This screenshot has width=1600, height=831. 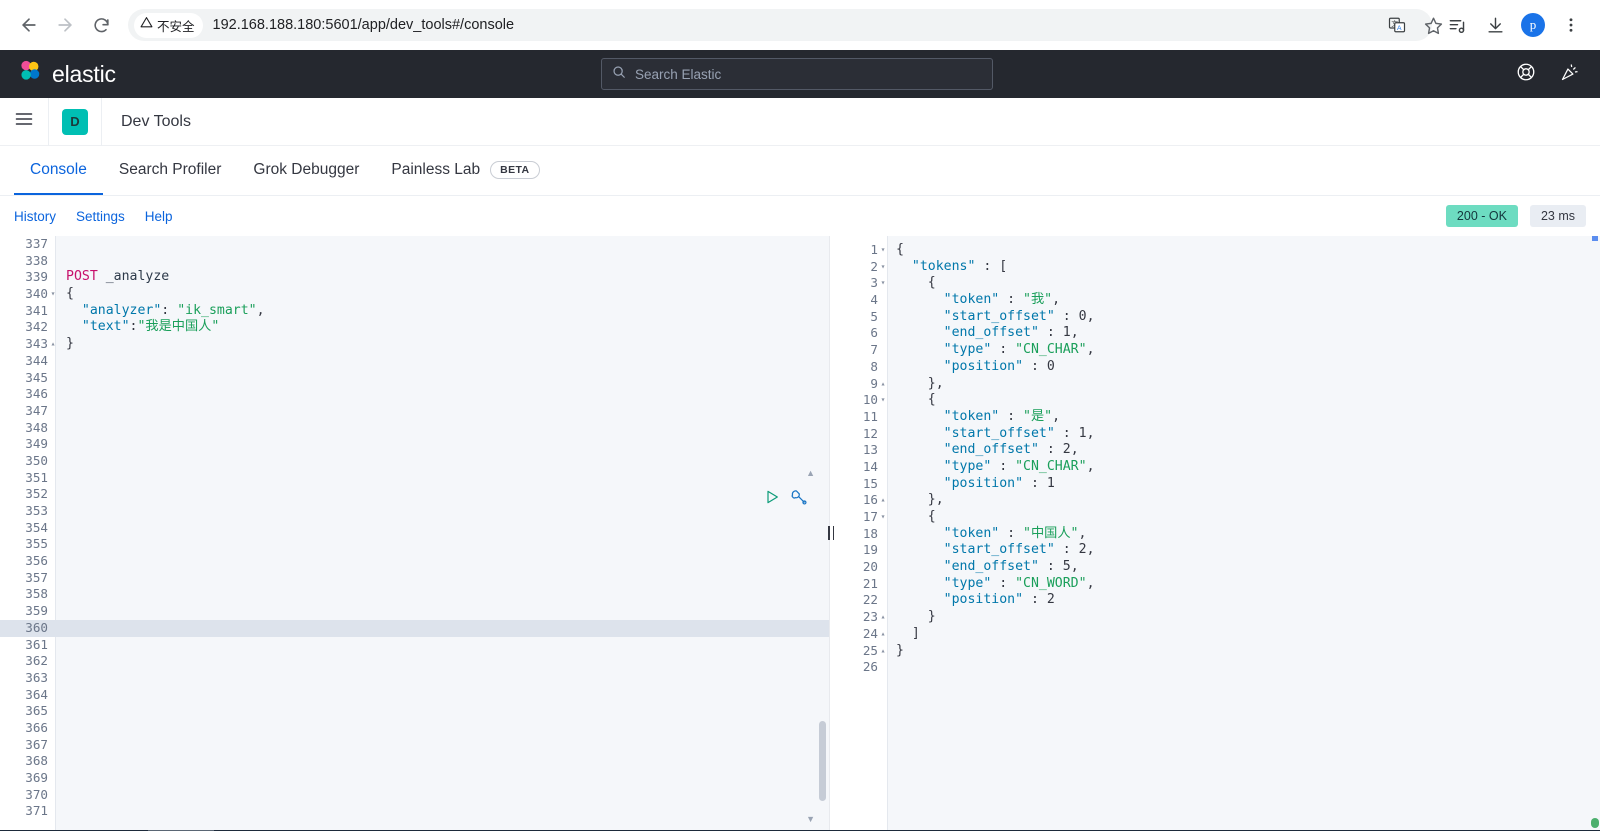 What do you see at coordinates (414, 244) in the screenshot?
I see `code-line: 337` at bounding box center [414, 244].